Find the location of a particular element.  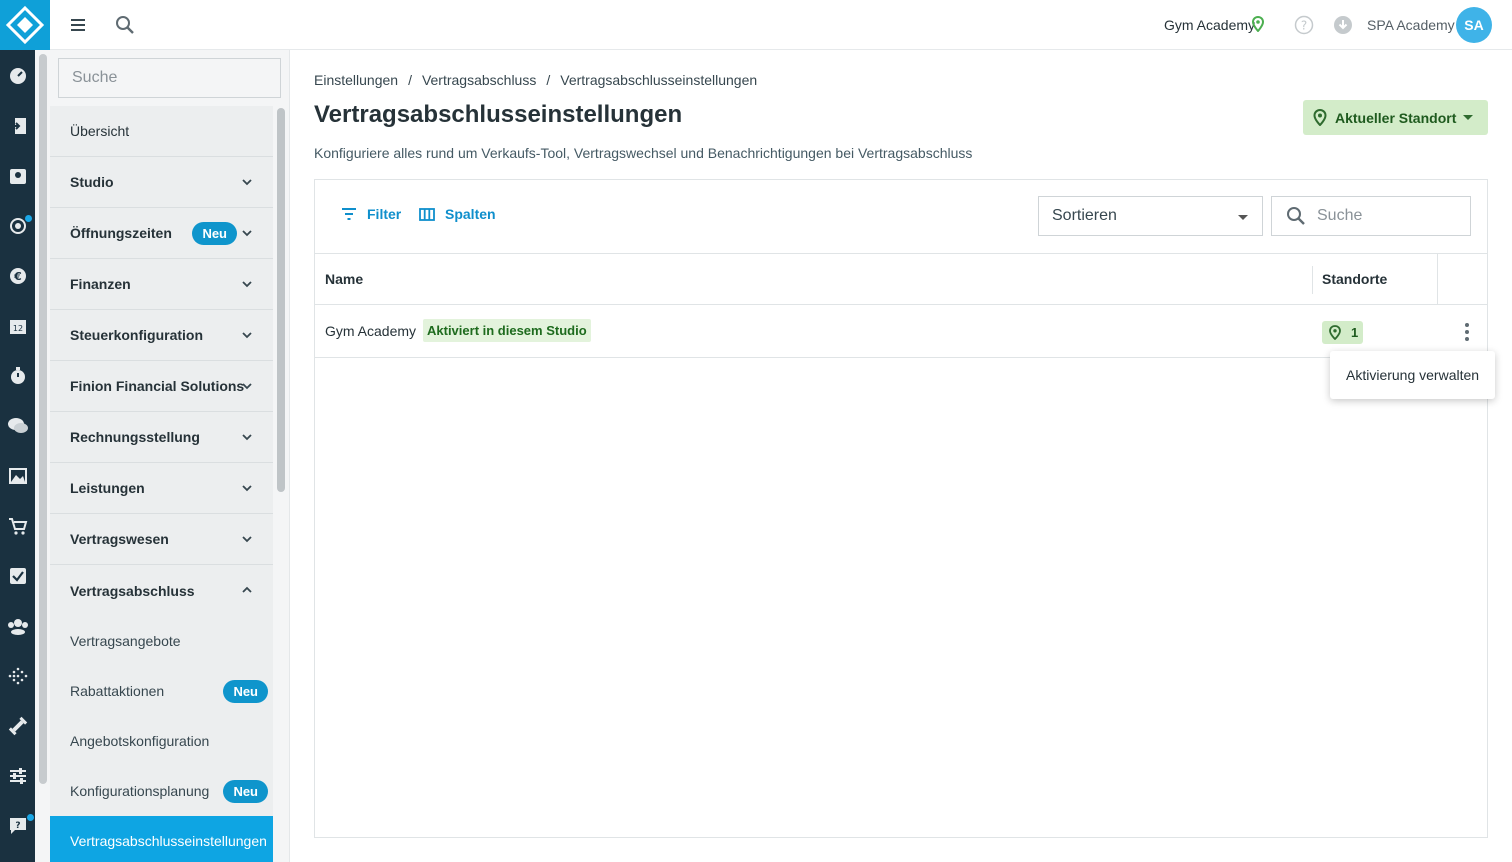

current-location-label: Aktueller Standort is located at coordinates (1396, 117).